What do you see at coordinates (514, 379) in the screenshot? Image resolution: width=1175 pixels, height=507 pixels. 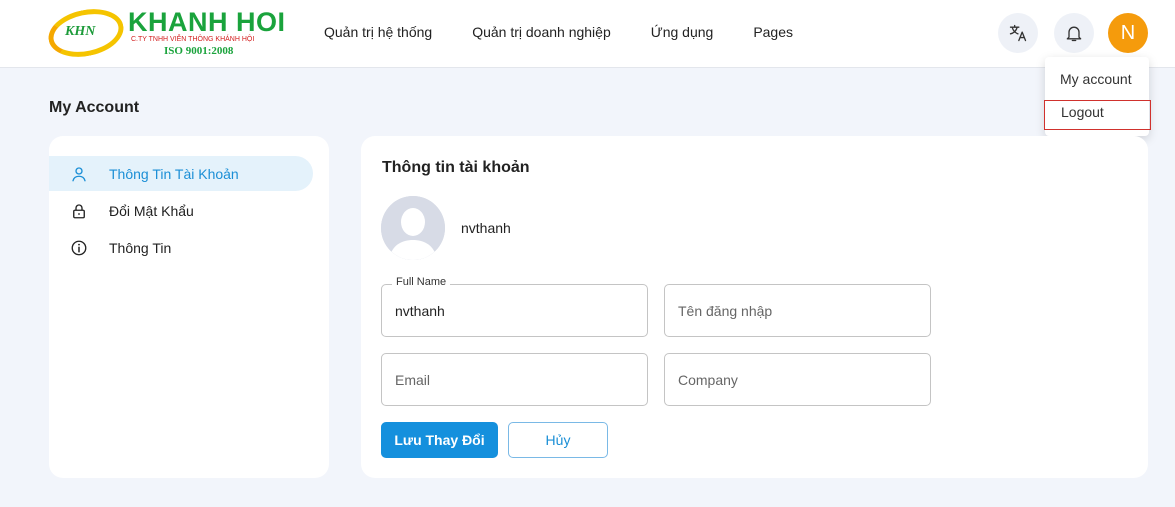 I see `email-field: Email` at bounding box center [514, 379].